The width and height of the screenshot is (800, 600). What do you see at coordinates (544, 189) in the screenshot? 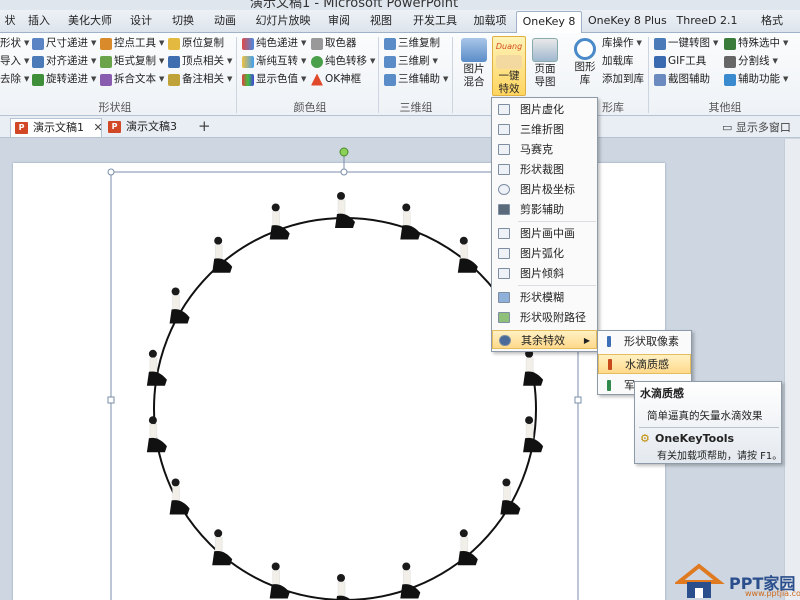
I see `menu-item-polar-coords: 图片极坐标` at bounding box center [544, 189].